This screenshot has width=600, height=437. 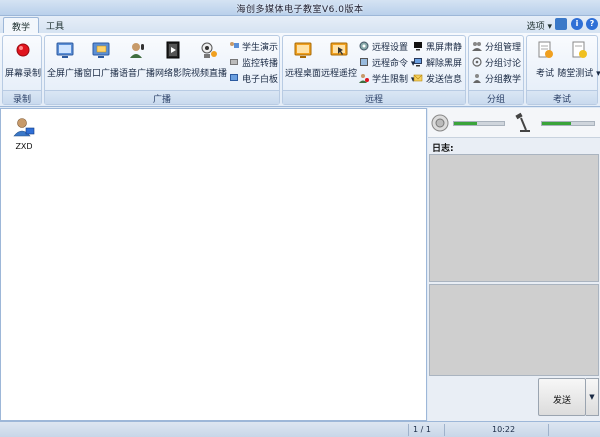 What do you see at coordinates (209, 63) in the screenshot?
I see `video-live-button: 视频直播` at bounding box center [209, 63].